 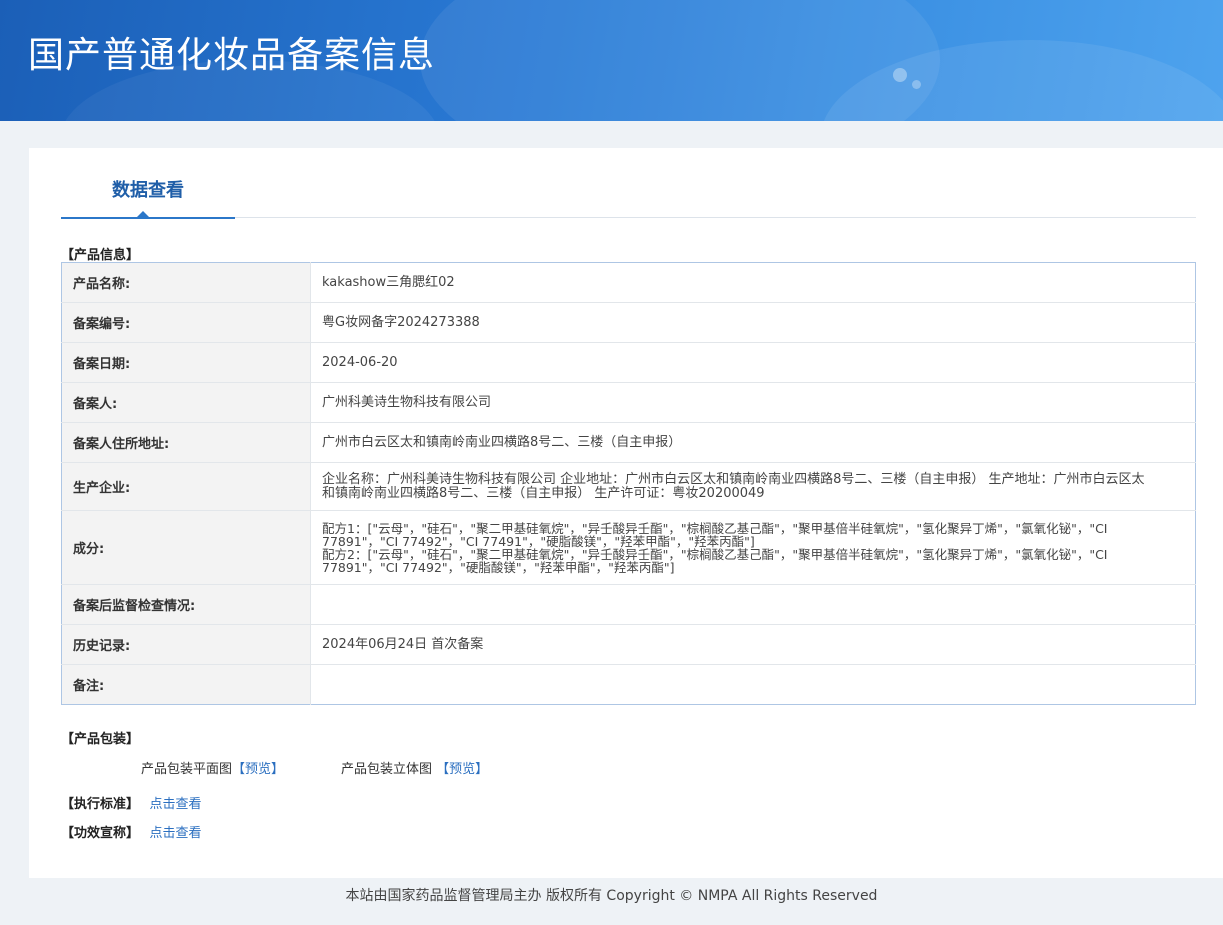 I want to click on table-row: 备案编号: 粤G妆网备字2024273388, so click(x=628, y=322).